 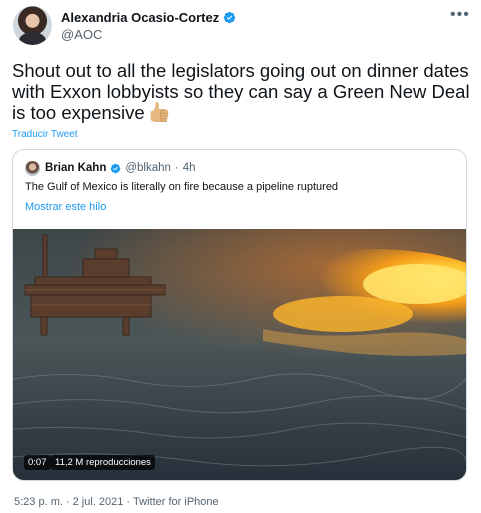 I want to click on quoted-author-avatar, so click(x=32, y=168).